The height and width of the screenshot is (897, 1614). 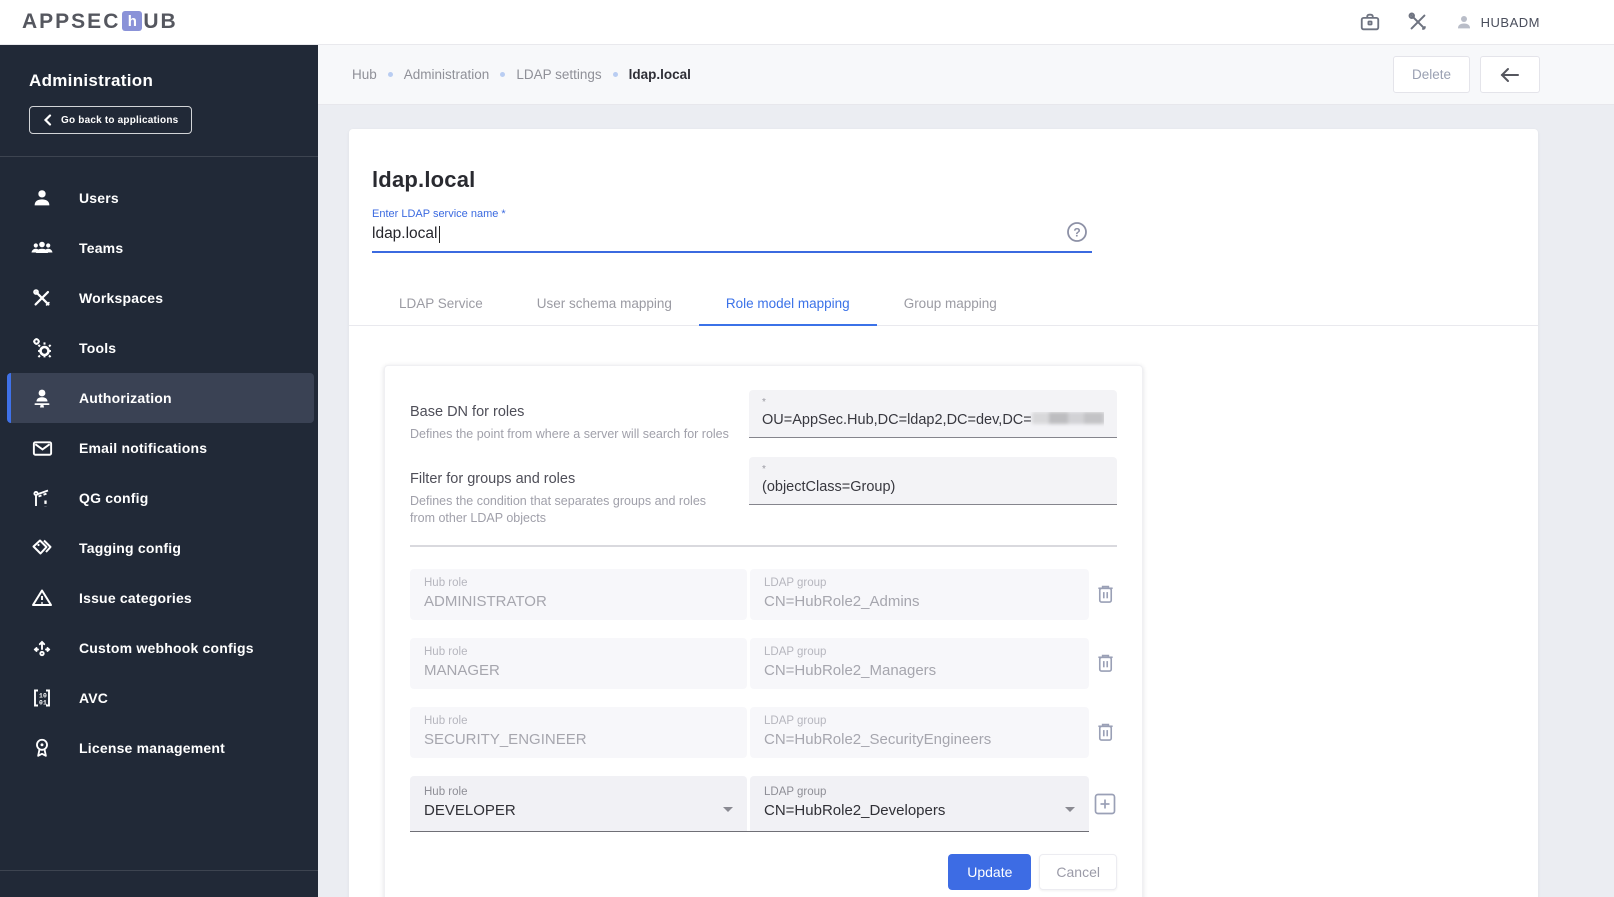 What do you see at coordinates (578, 594) in the screenshot?
I see `hub-role-field: Hub role ADMINISTRATOR` at bounding box center [578, 594].